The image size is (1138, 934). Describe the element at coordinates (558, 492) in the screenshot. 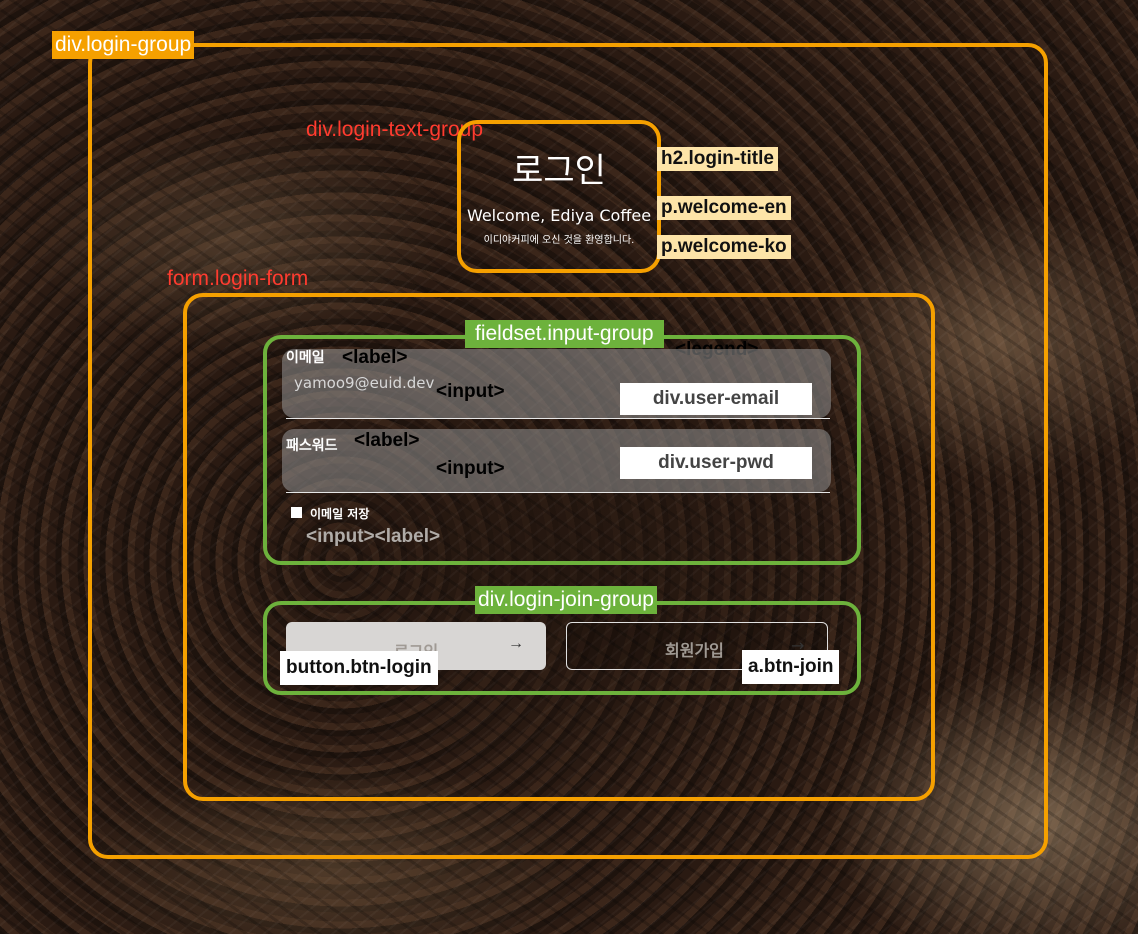

I see `password-underline` at that location.